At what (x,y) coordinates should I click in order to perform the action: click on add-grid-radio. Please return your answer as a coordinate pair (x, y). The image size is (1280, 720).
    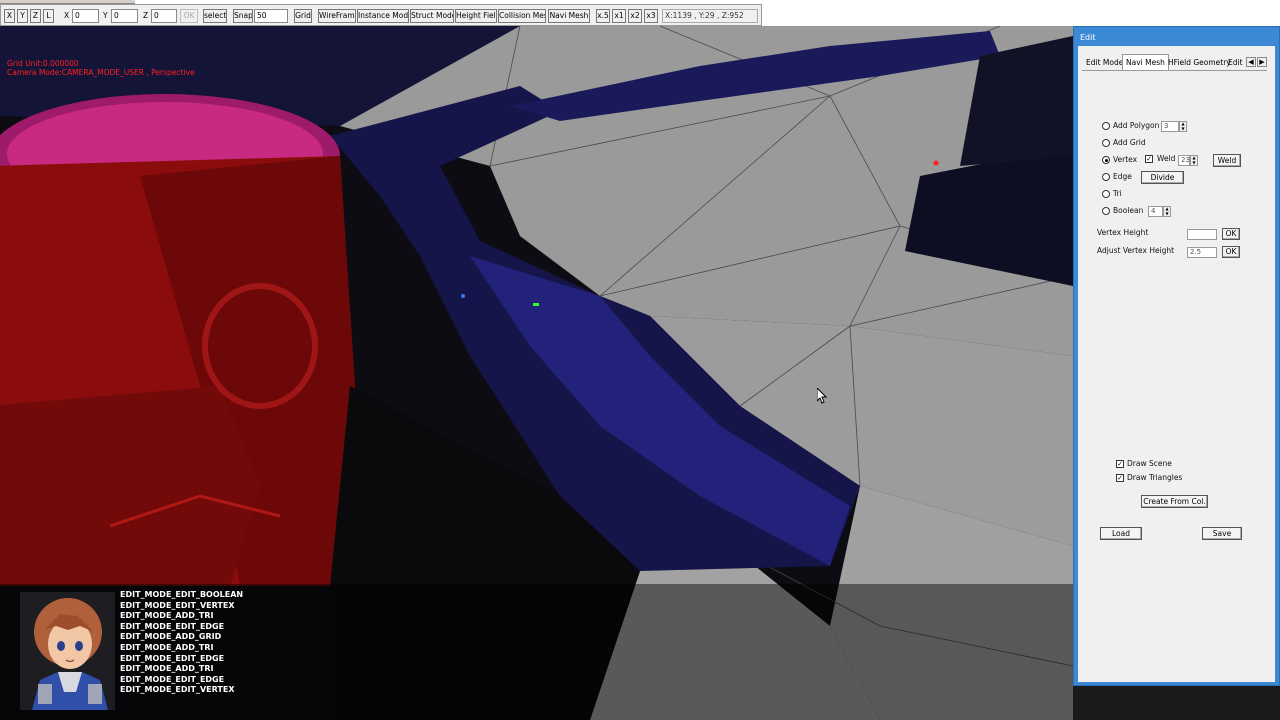
    Looking at the image, I should click on (1106, 143).